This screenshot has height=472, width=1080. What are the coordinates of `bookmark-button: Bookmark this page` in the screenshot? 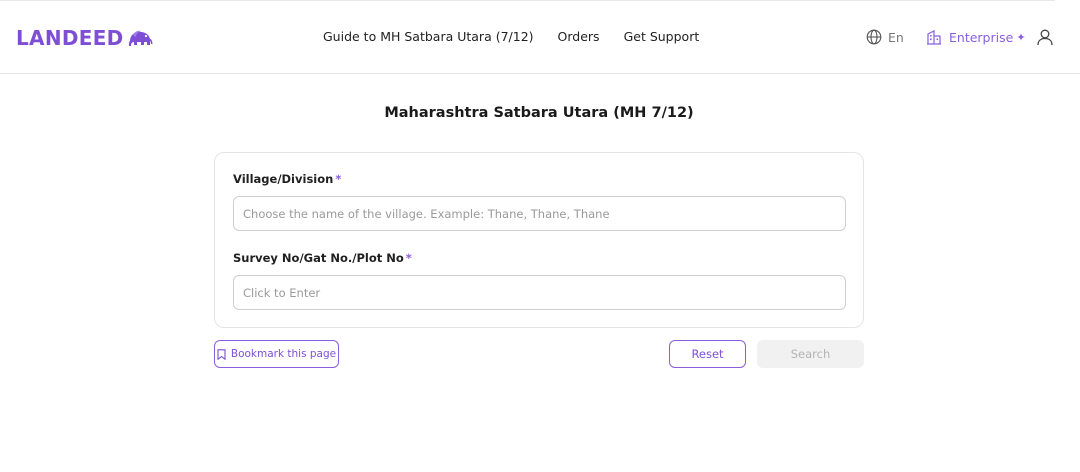 It's located at (276, 354).